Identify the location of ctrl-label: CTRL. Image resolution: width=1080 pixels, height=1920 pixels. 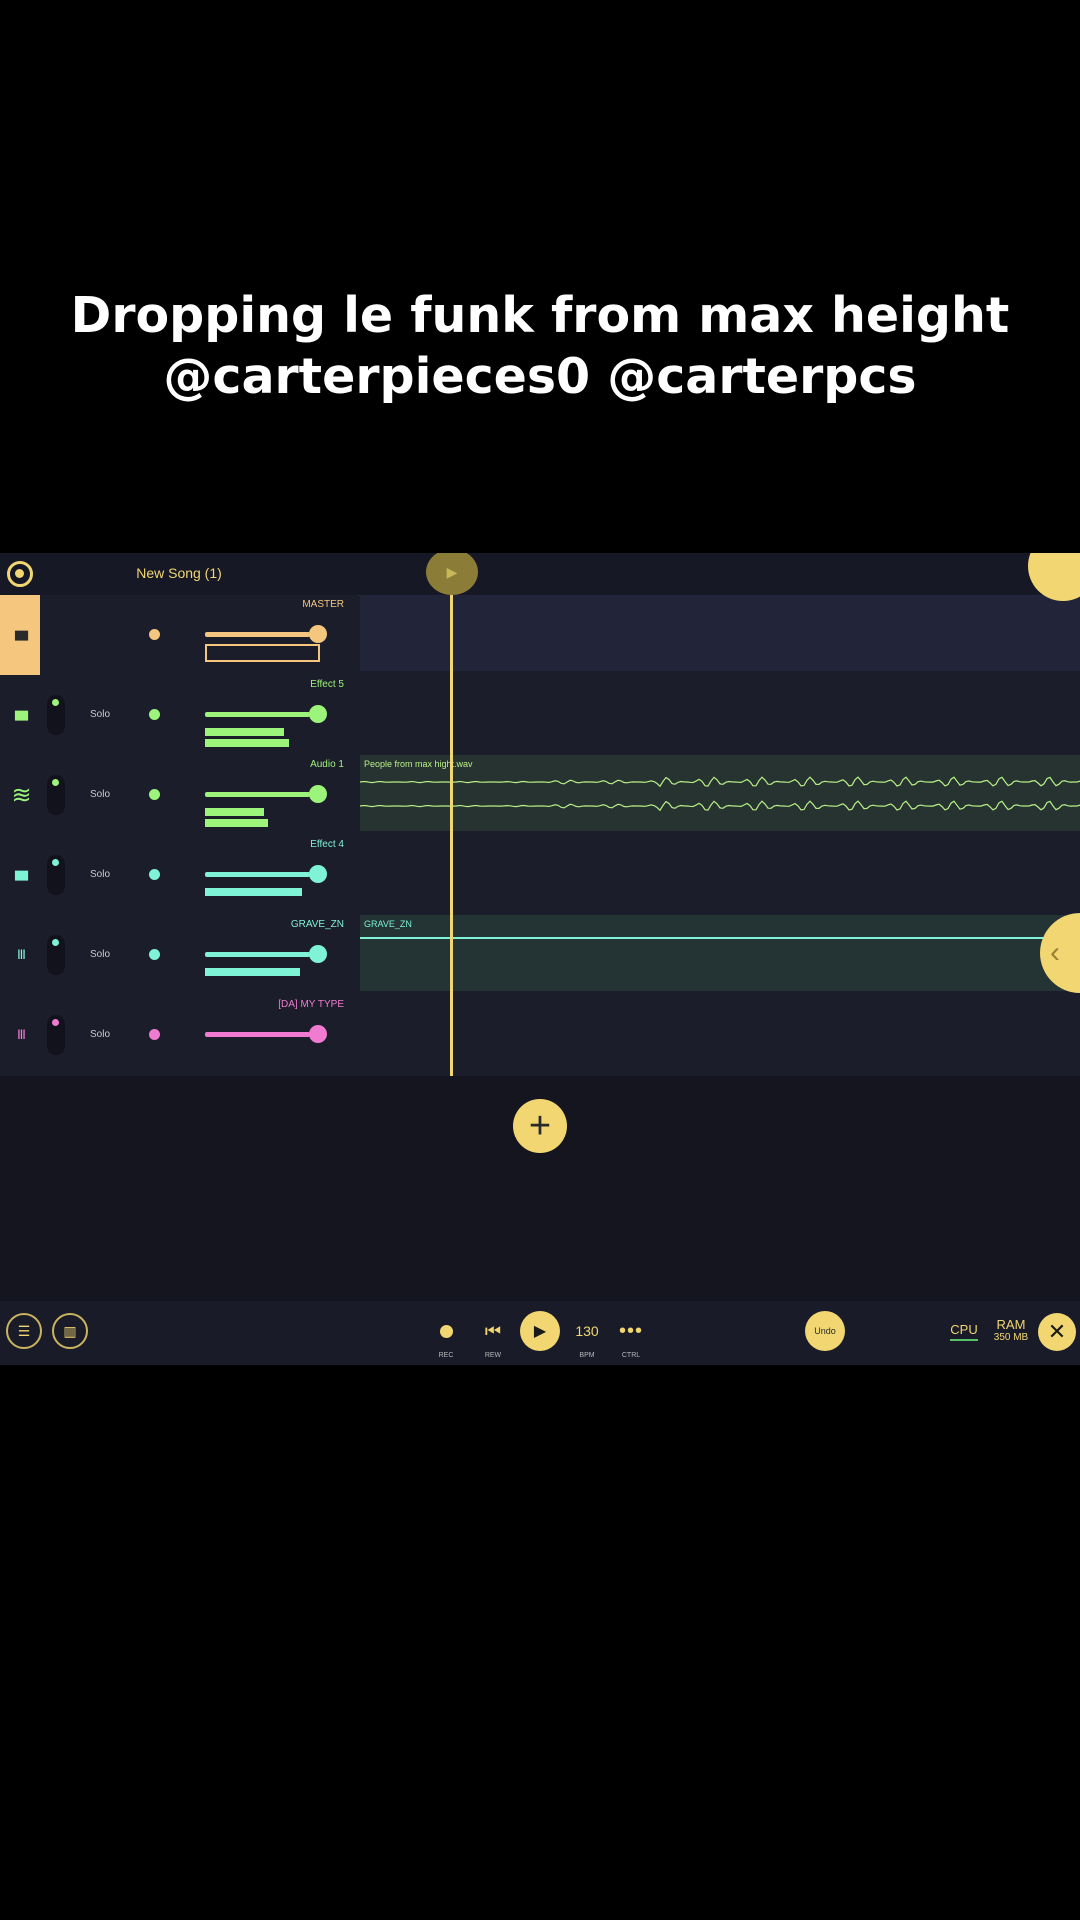
(631, 1355).